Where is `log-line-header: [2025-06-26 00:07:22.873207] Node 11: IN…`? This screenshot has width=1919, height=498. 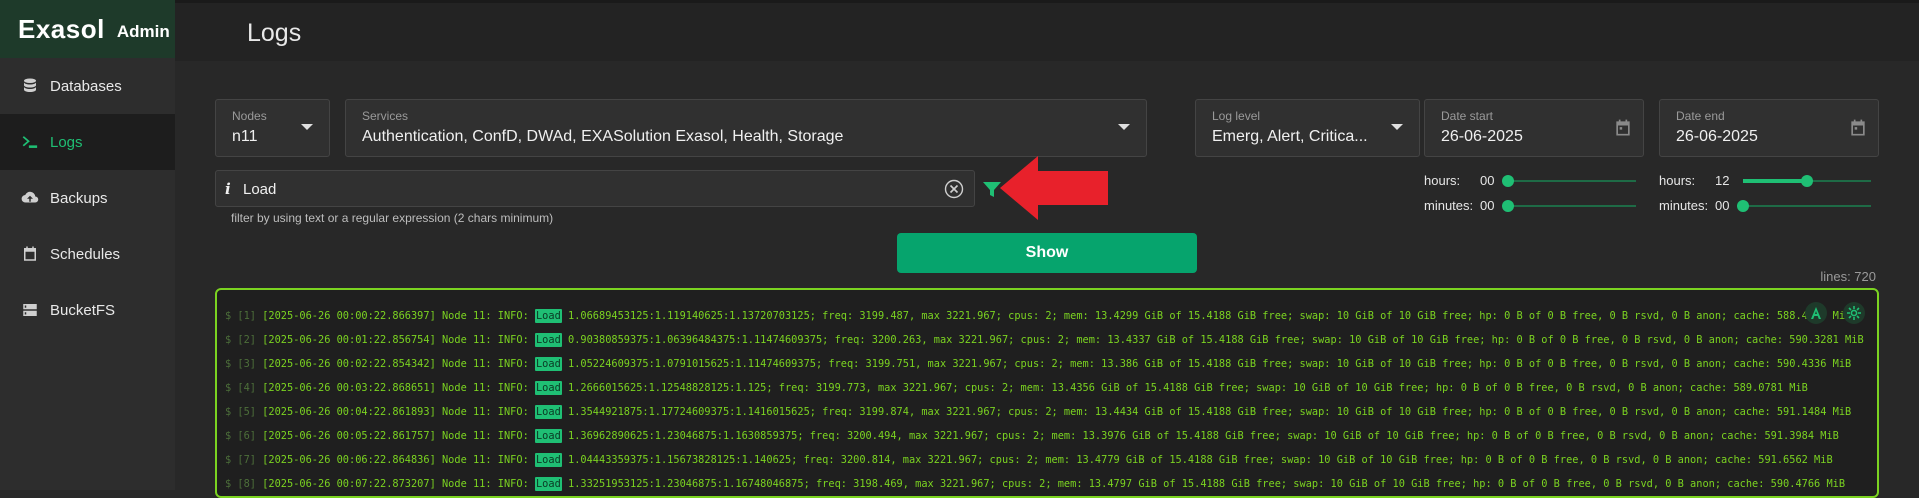
log-line-header: [2025-06-26 00:07:22.873207] Node 11: IN… is located at coordinates (398, 484).